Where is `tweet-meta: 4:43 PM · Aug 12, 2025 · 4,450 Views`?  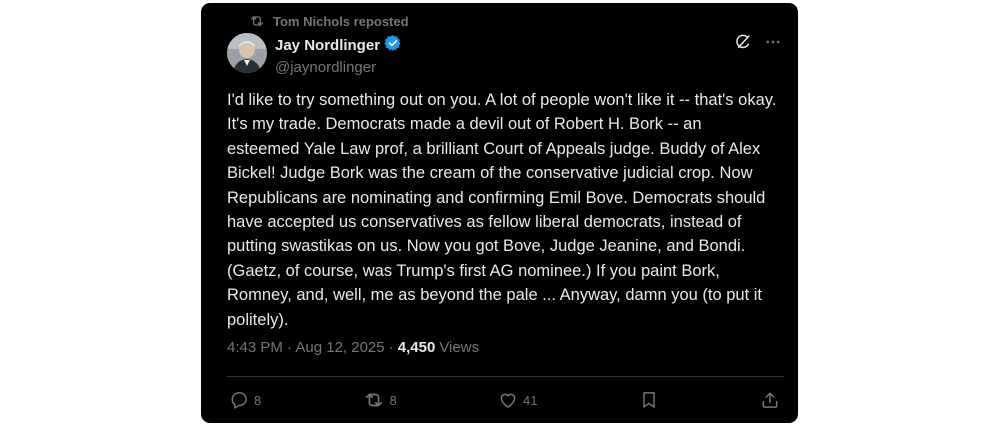 tweet-meta: 4:43 PM · Aug 12, 2025 · 4,450 Views is located at coordinates (353, 347).